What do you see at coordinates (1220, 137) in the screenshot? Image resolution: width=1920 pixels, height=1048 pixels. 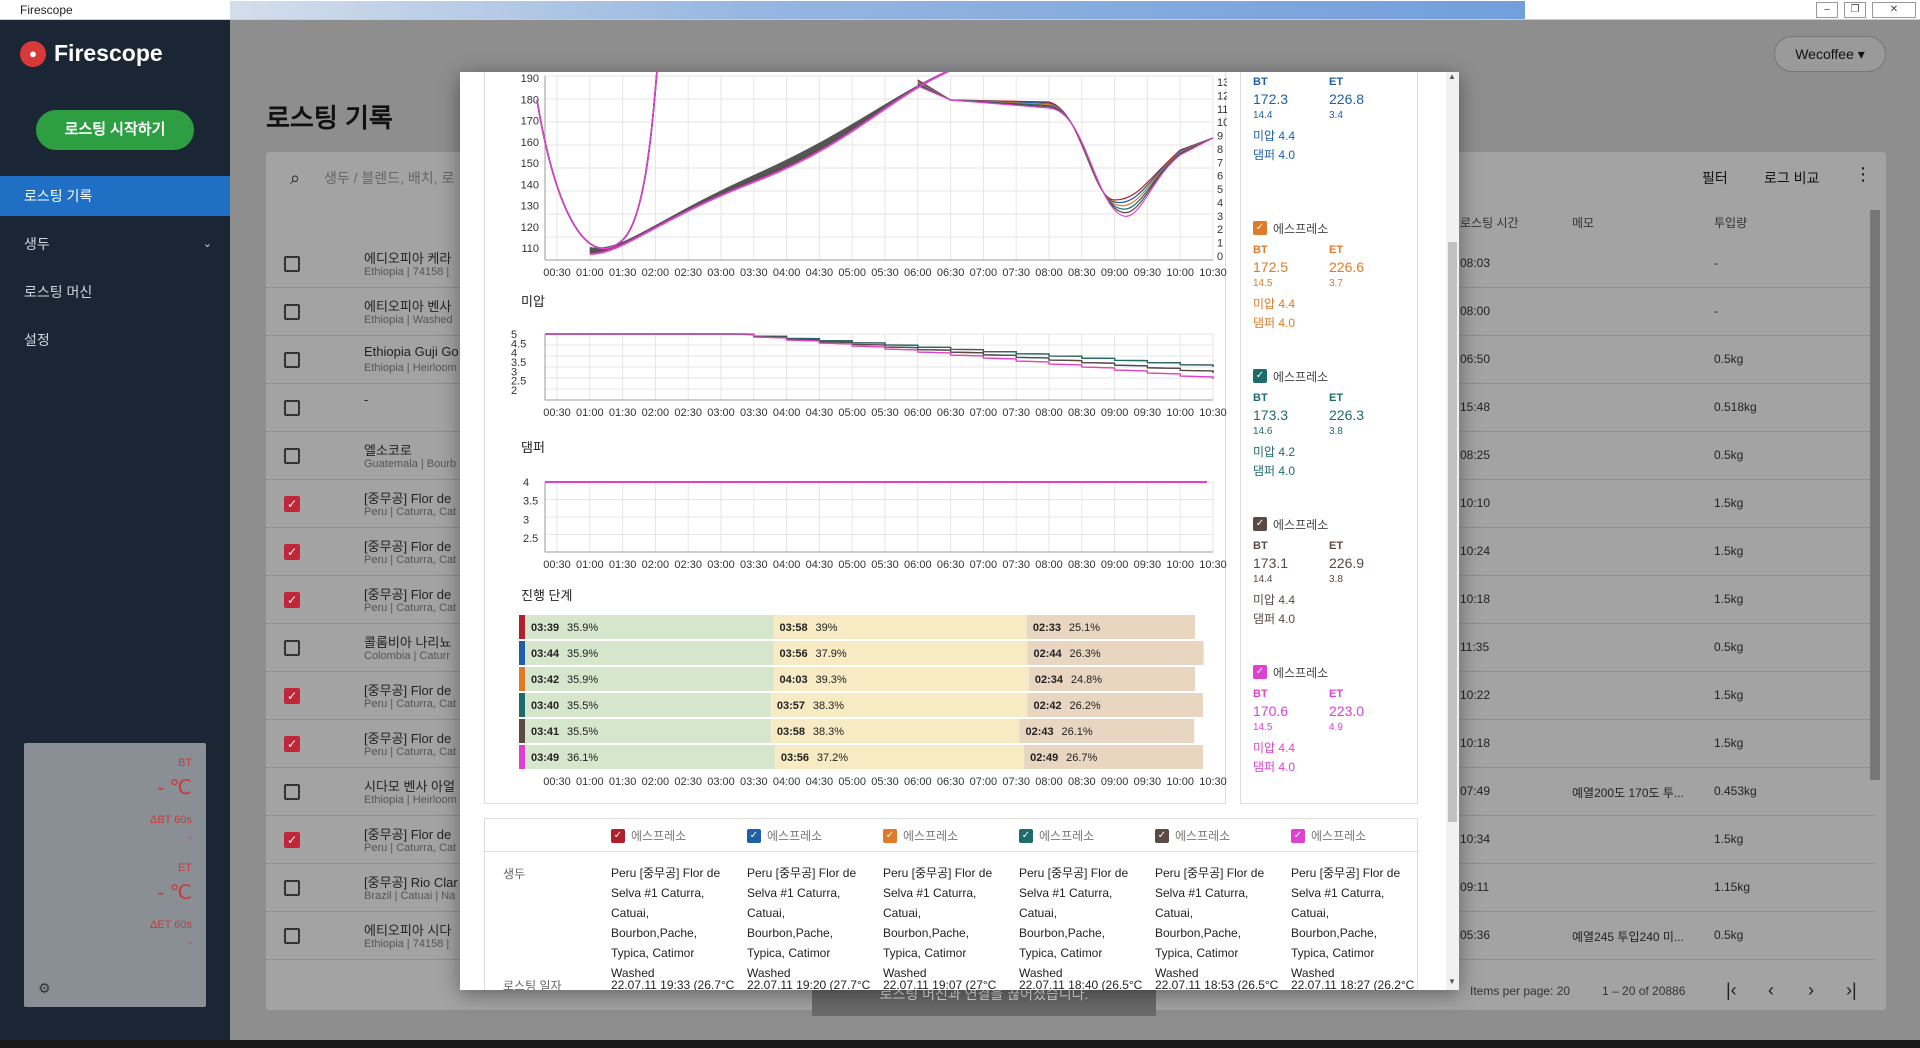 I see `ror-axis-tick: 9` at bounding box center [1220, 137].